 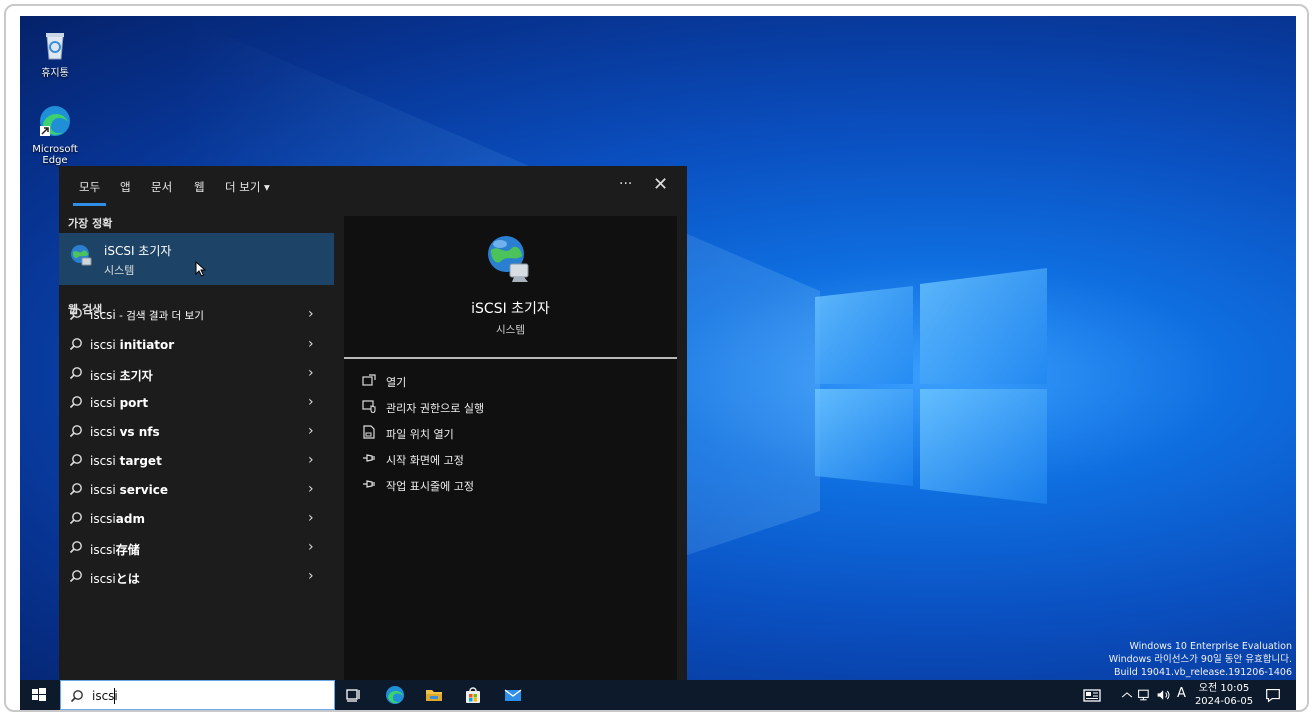 What do you see at coordinates (147, 315) in the screenshot?
I see `web-result-label: iscsi - 검색 결과 더 보기` at bounding box center [147, 315].